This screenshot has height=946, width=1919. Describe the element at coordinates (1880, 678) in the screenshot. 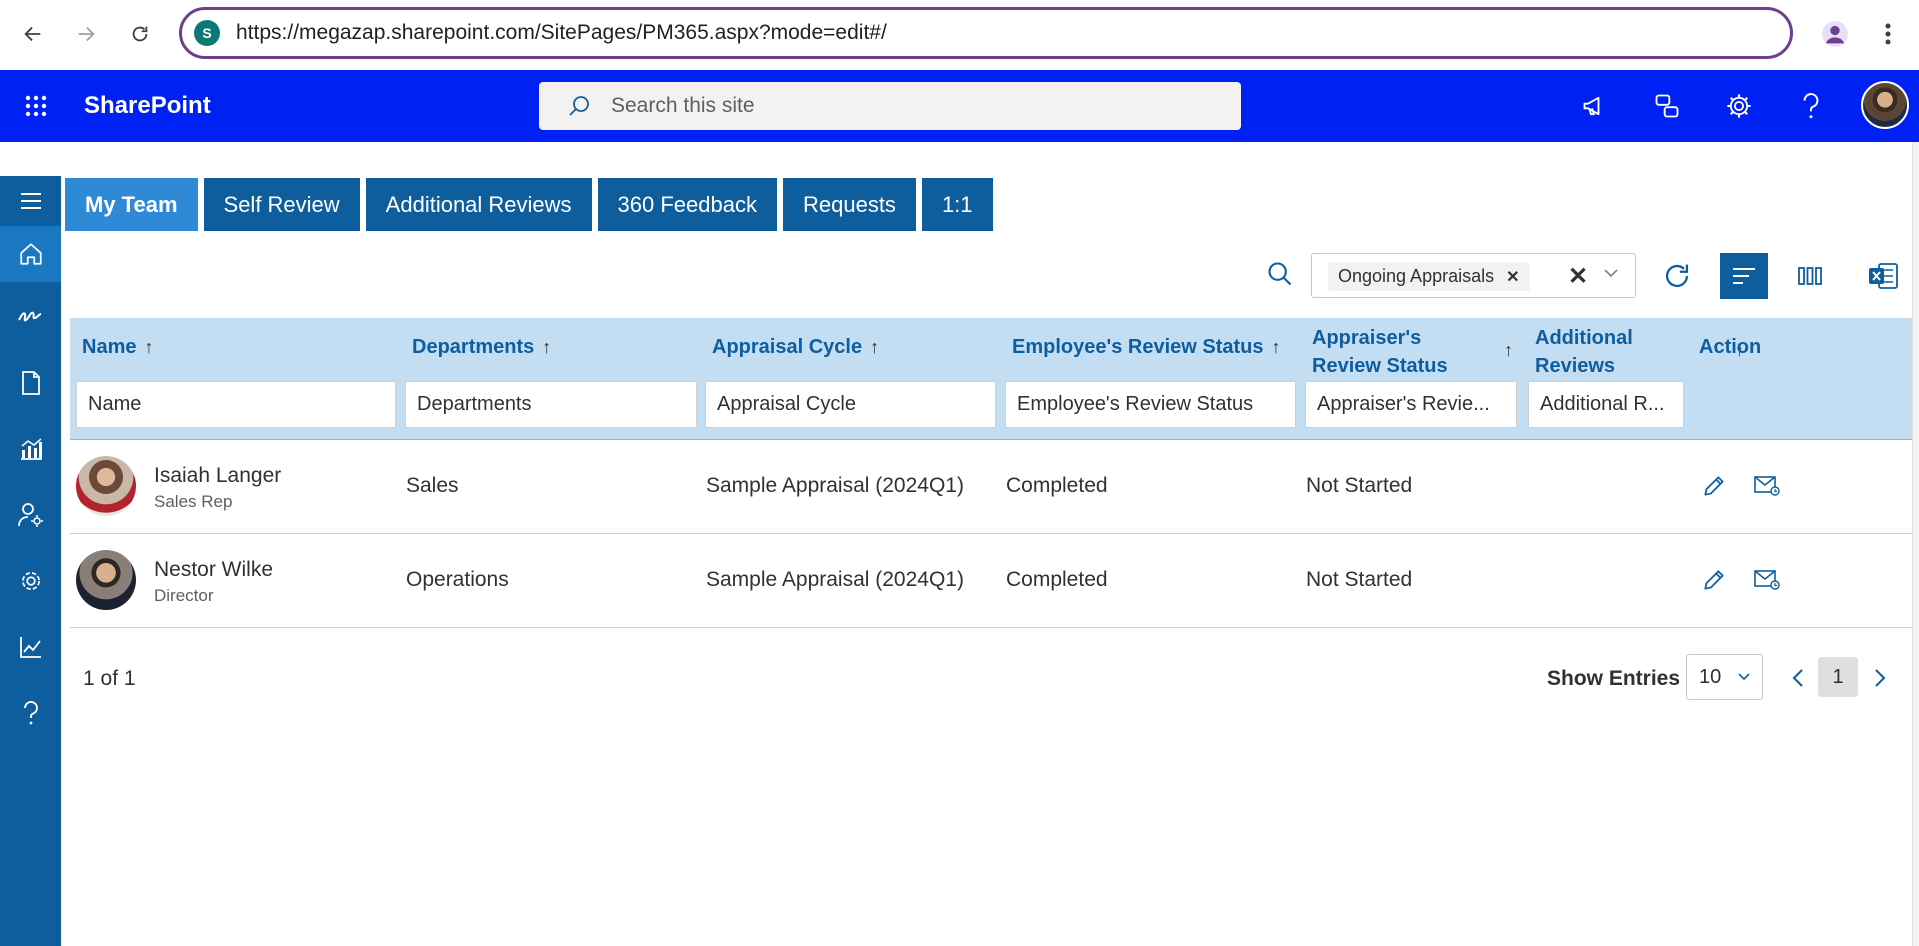

I see `next-page-icon` at that location.